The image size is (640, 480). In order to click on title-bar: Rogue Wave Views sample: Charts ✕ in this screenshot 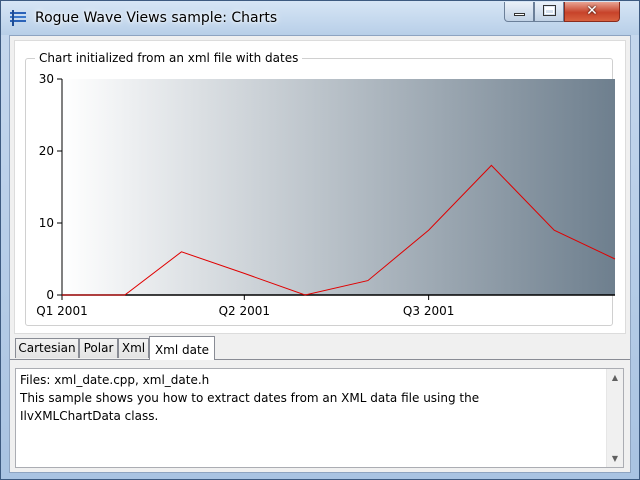, I will do `click(320, 18)`.